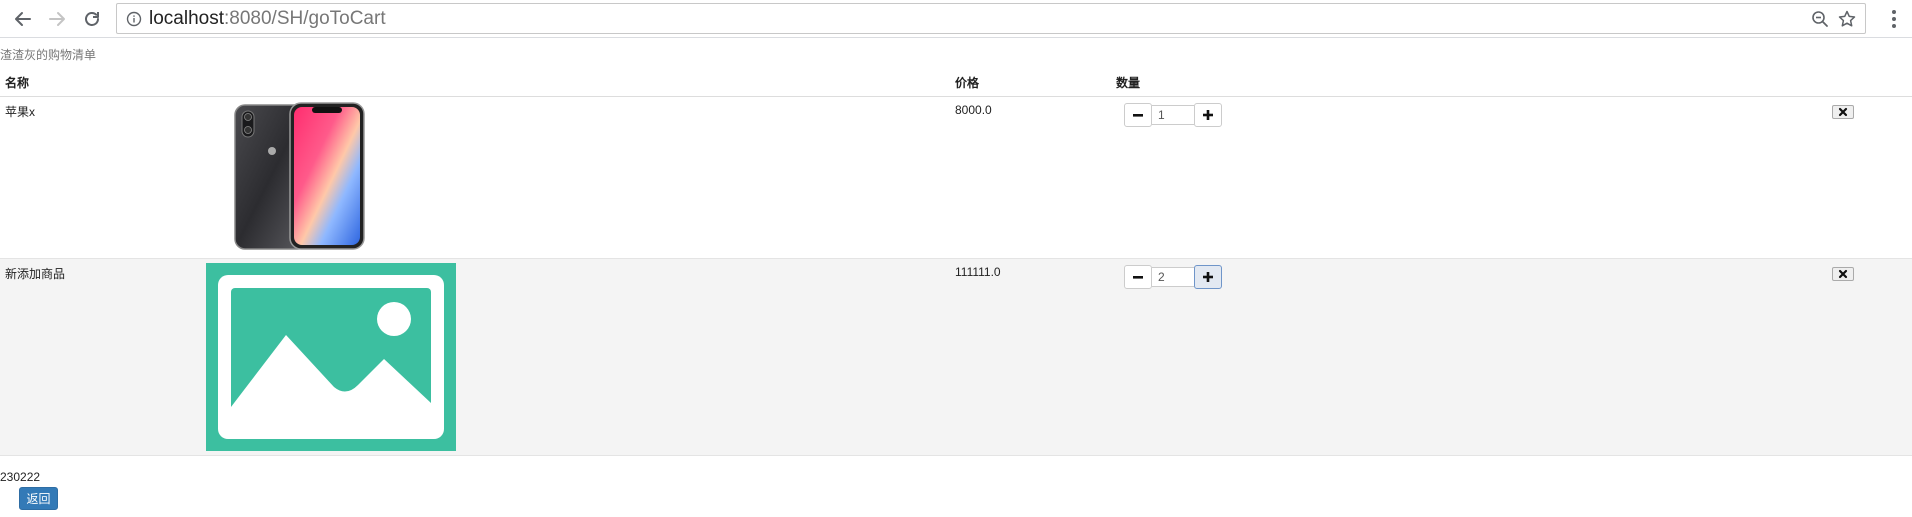 This screenshot has height=517, width=1912. Describe the element at coordinates (20, 112) in the screenshot. I see `item-name: 苹果x` at that location.